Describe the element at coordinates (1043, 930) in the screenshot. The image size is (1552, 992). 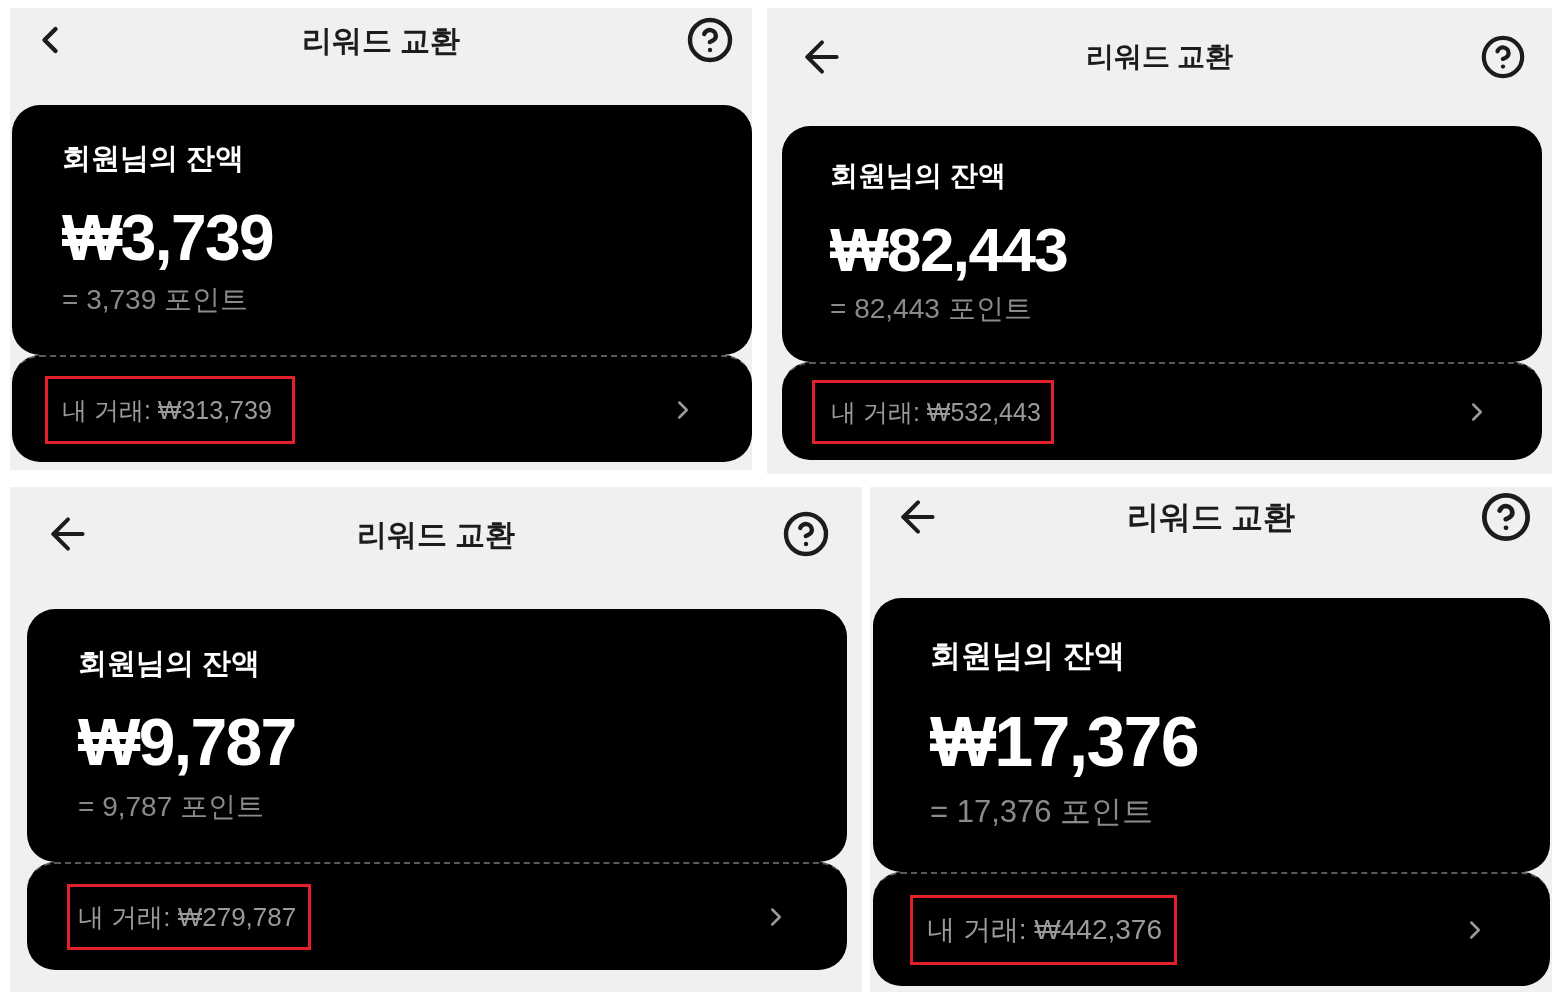
I see `transactions-total: 내 거래: ₩442,376` at that location.